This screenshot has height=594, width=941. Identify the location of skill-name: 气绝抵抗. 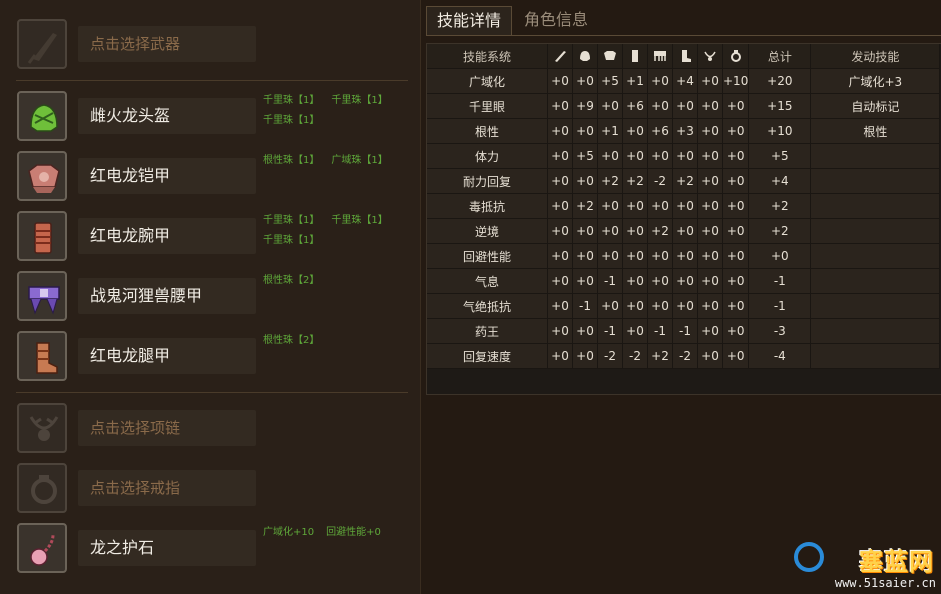
(487, 306).